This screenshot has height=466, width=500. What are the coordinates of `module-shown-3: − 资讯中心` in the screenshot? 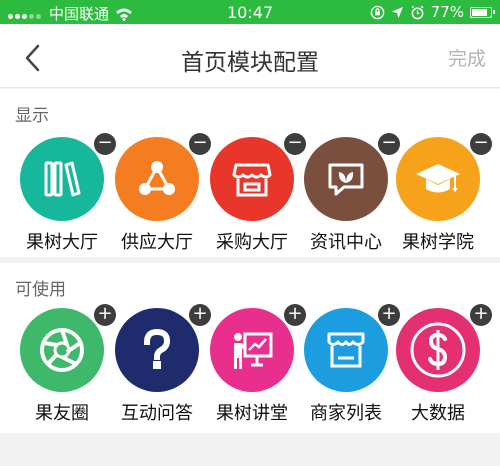 It's located at (348, 195).